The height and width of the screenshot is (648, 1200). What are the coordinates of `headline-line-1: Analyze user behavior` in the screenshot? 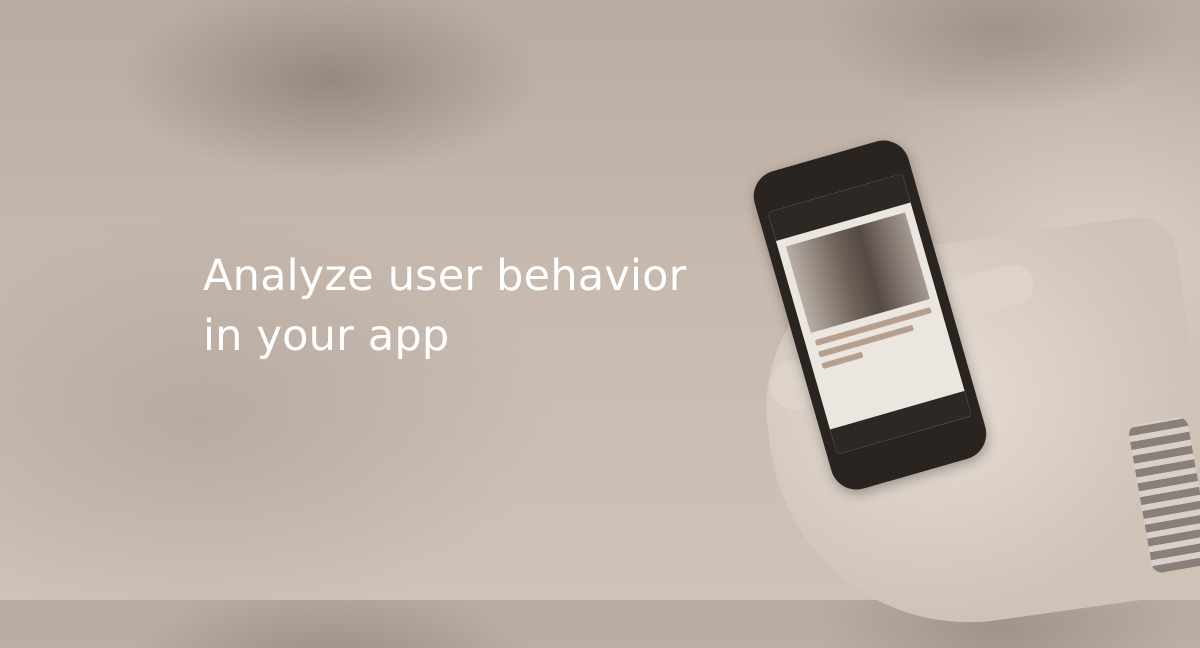 It's located at (445, 276).